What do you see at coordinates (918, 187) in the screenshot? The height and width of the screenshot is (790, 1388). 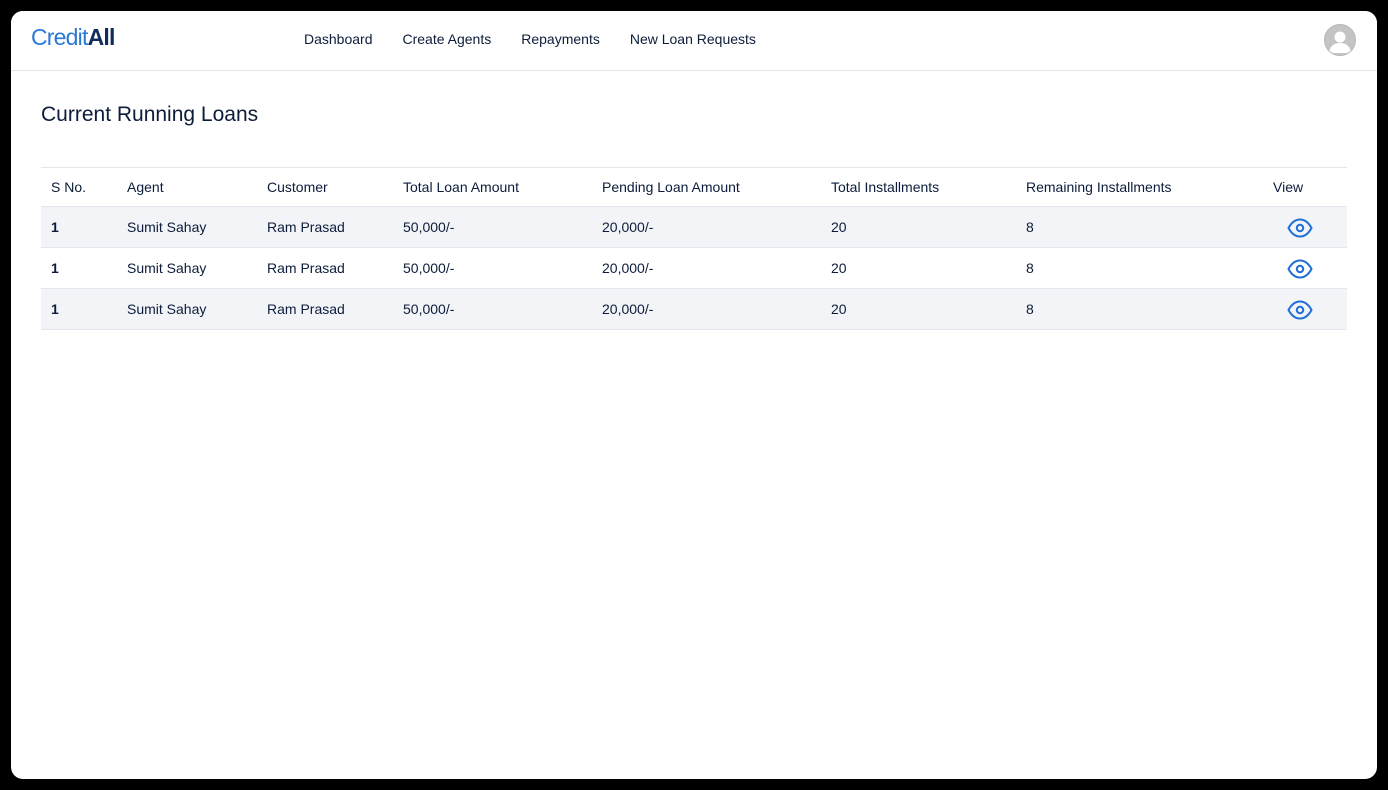 I see `header-total-installments: Total Installments` at bounding box center [918, 187].